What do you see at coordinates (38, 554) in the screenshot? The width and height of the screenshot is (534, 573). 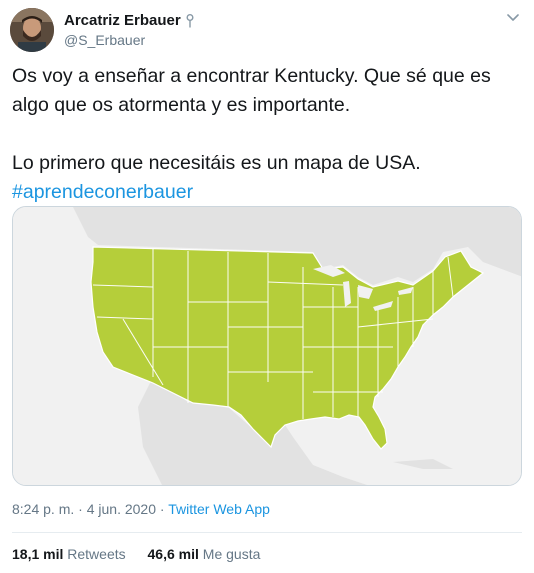 I see `retweets-count: 18,1 mil` at bounding box center [38, 554].